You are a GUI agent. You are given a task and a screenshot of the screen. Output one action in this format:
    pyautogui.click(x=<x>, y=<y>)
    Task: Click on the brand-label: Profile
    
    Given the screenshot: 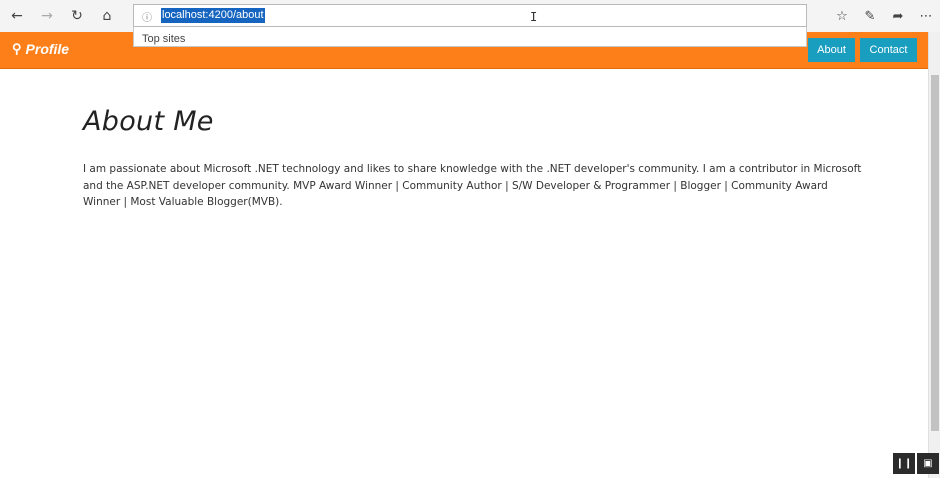 What is the action you would take?
    pyautogui.click(x=47, y=49)
    